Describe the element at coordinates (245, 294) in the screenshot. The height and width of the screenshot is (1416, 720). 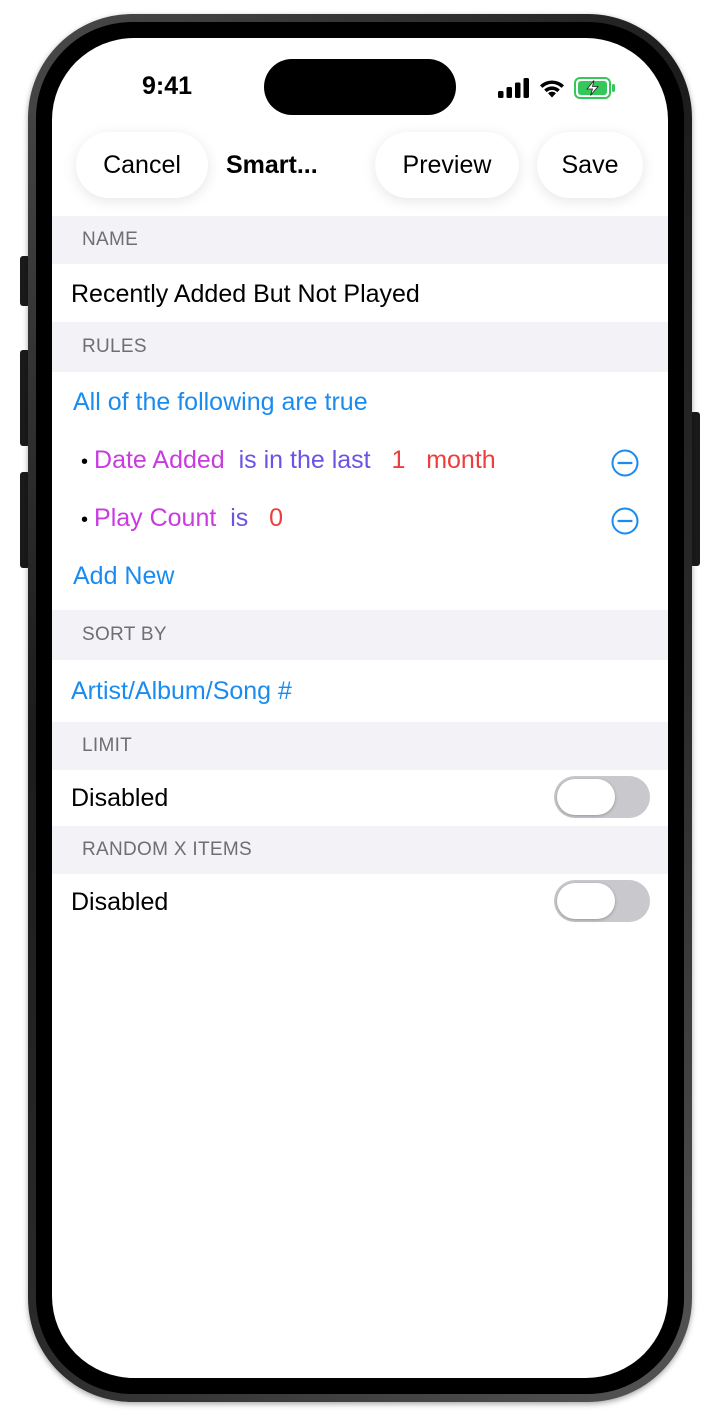
I see `name-value: Recently Added But Not Played` at that location.